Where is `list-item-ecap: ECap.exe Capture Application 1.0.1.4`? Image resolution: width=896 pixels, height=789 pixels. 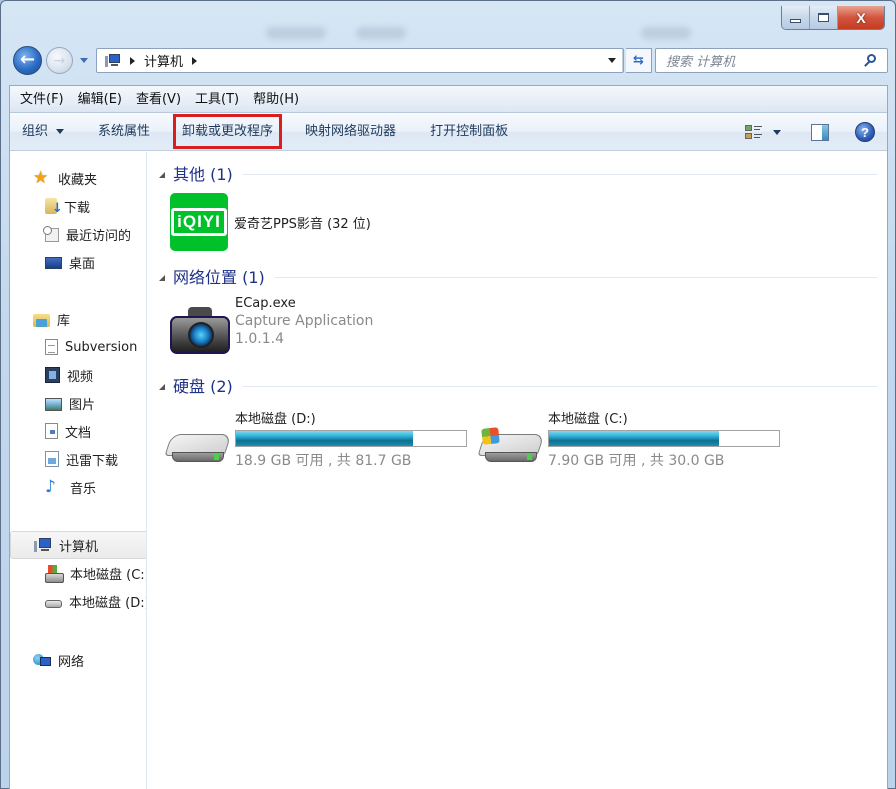 list-item-ecap: ECap.exe Capture Application 1.0.1.4 is located at coordinates (271, 326).